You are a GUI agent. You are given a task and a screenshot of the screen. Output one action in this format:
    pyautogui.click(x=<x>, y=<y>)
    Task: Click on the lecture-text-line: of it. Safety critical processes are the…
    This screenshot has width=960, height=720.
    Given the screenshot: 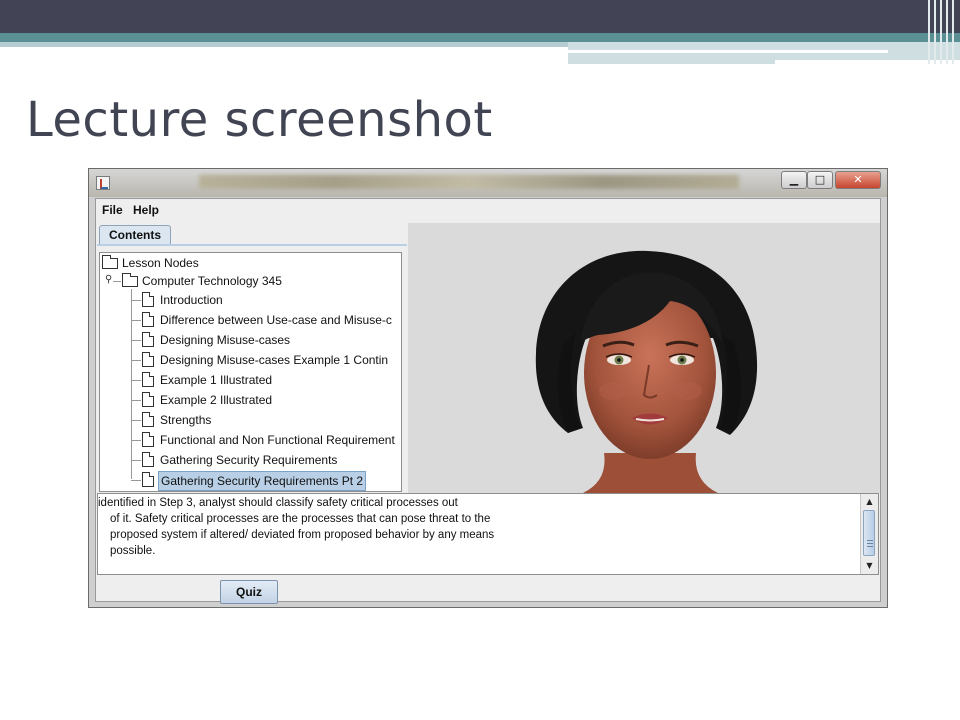 What is the action you would take?
    pyautogui.click(x=300, y=519)
    